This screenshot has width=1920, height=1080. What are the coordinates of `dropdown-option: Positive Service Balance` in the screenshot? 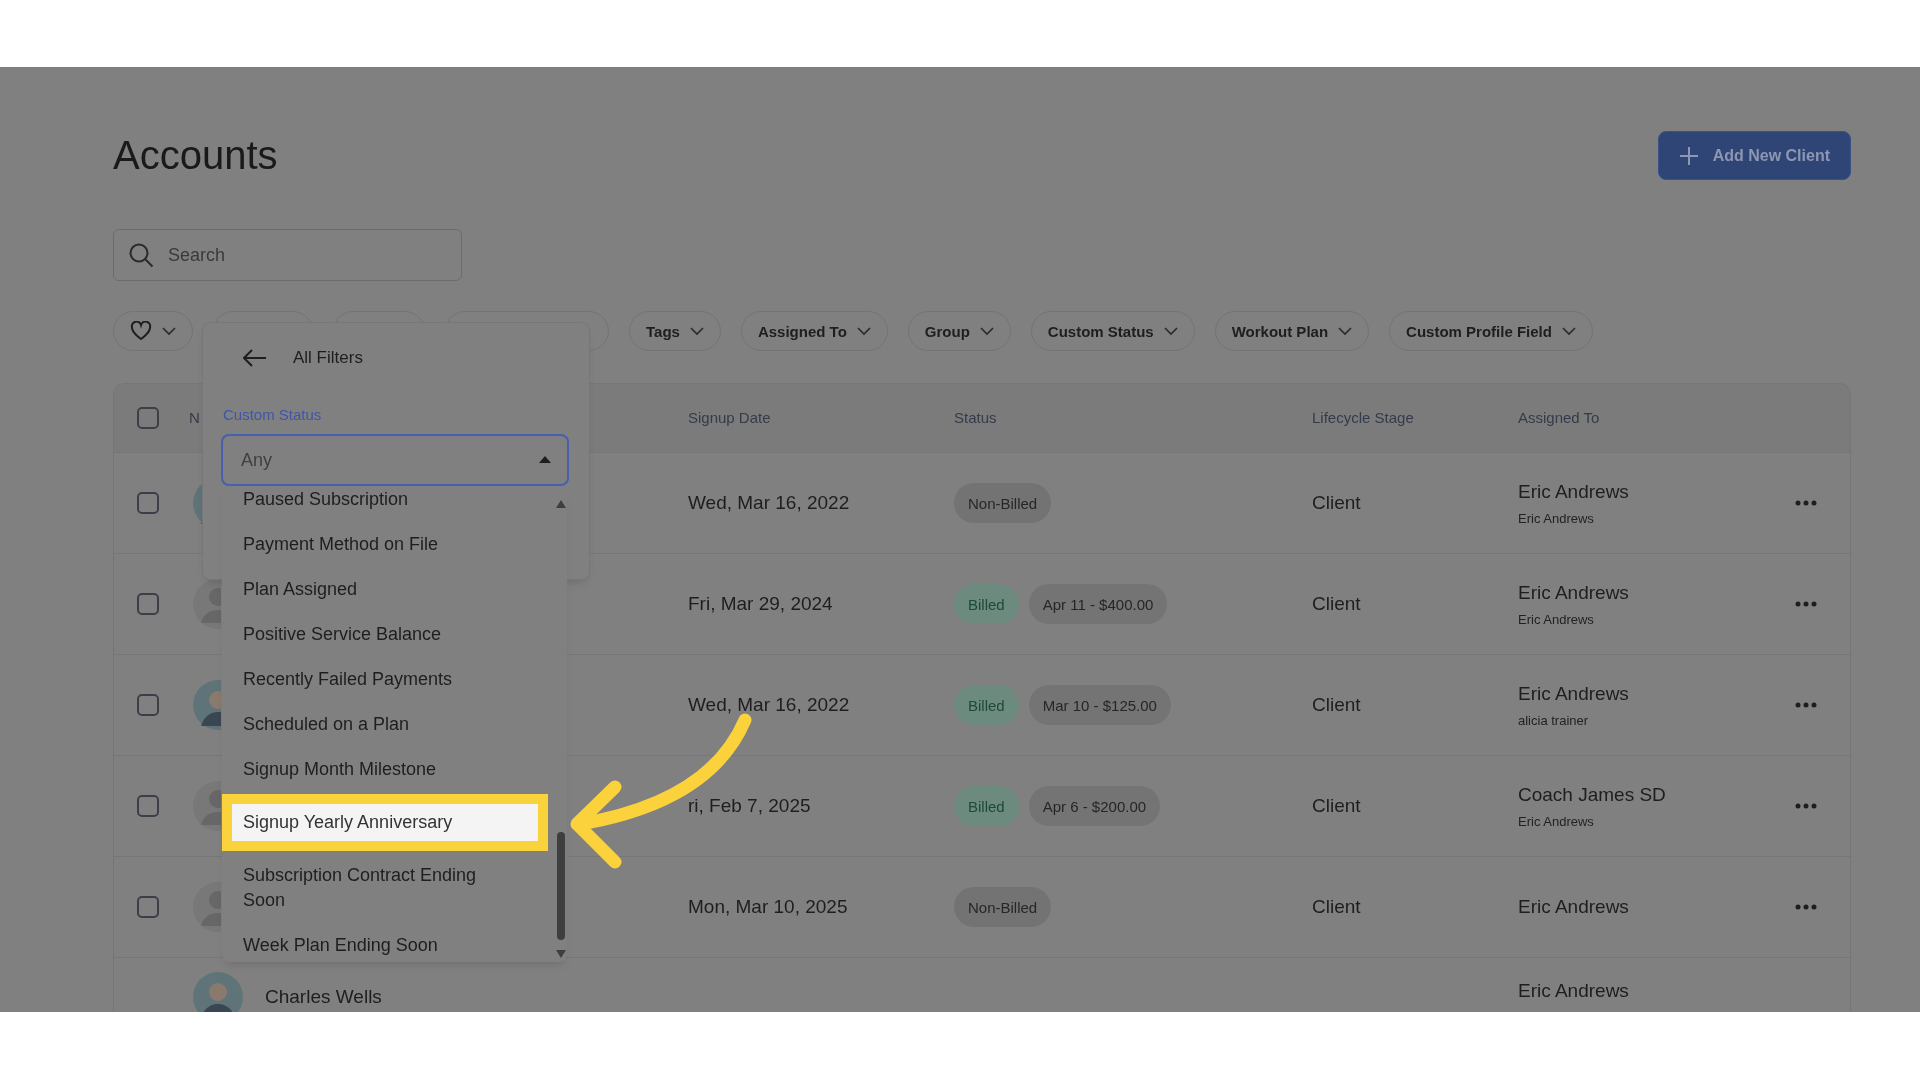 It's located at (372, 634).